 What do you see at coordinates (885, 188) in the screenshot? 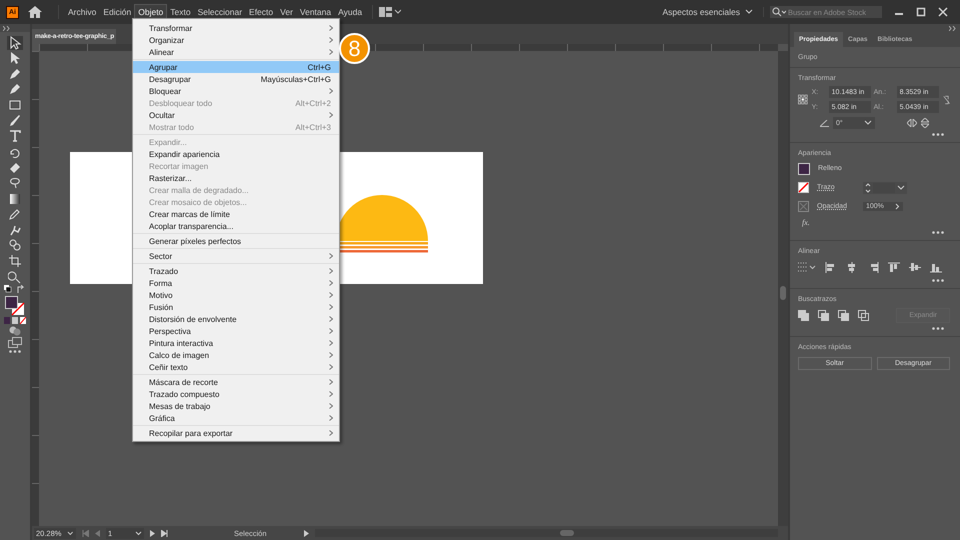
I see `stroke-weight-field` at bounding box center [885, 188].